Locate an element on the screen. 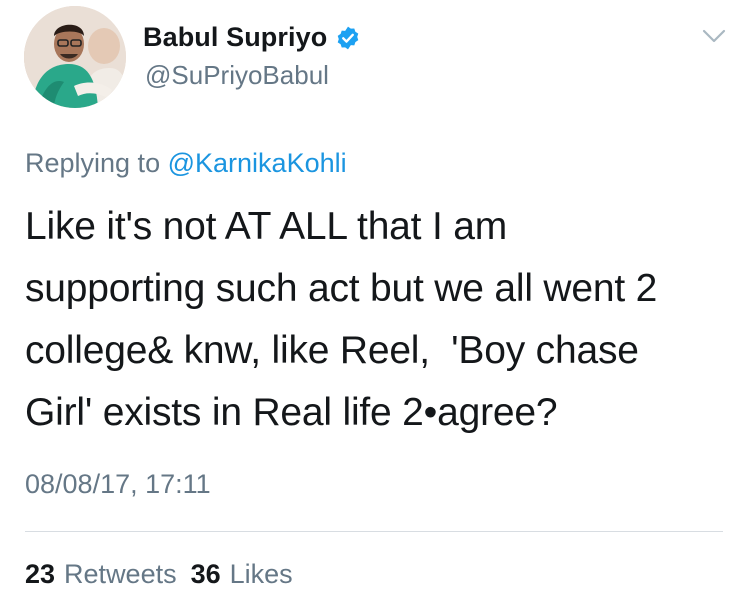 This screenshot has height=608, width=735. tweet-text-line: supporting such act but we all went 2 is located at coordinates (341, 288).